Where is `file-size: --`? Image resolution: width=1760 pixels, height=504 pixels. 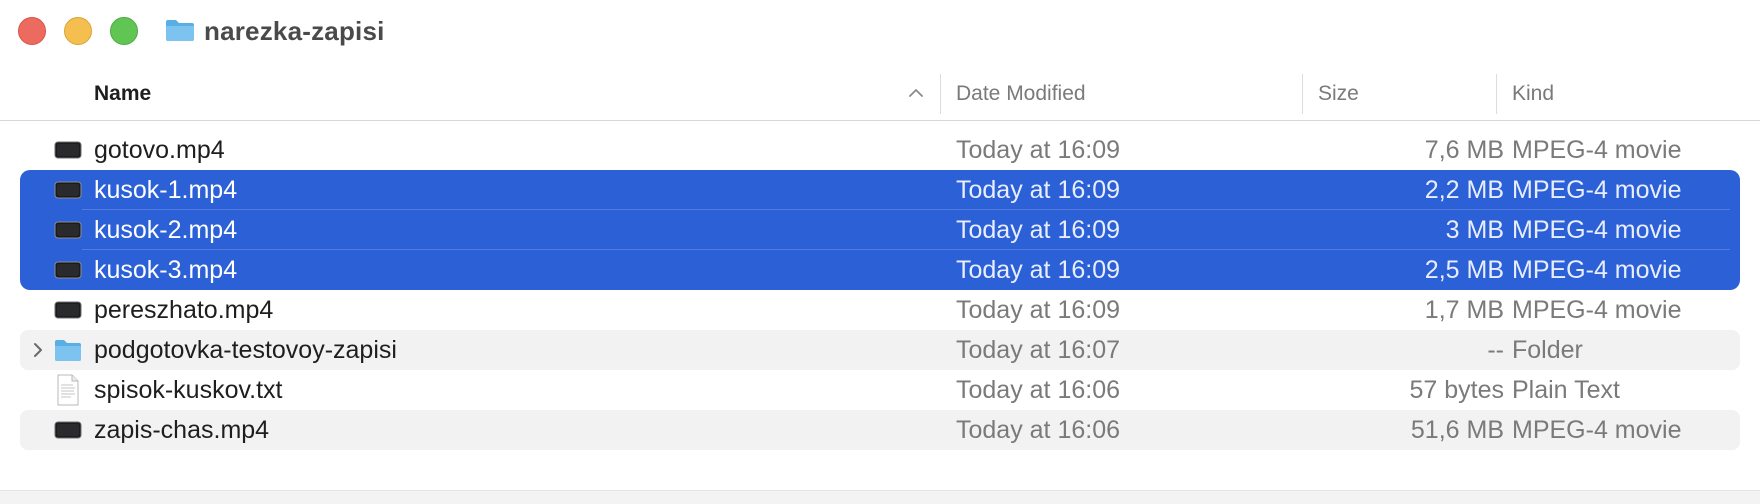 file-size: -- is located at coordinates (1495, 350).